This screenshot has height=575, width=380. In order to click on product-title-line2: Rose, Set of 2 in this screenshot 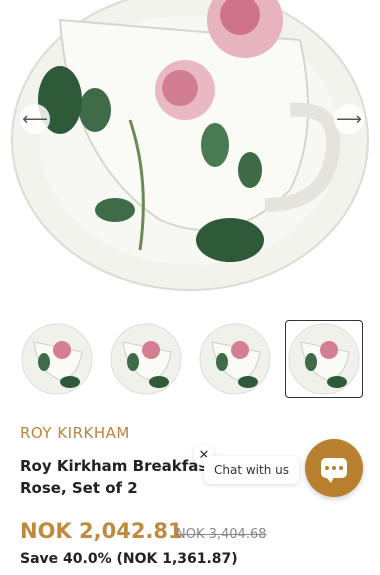, I will do `click(79, 488)`.